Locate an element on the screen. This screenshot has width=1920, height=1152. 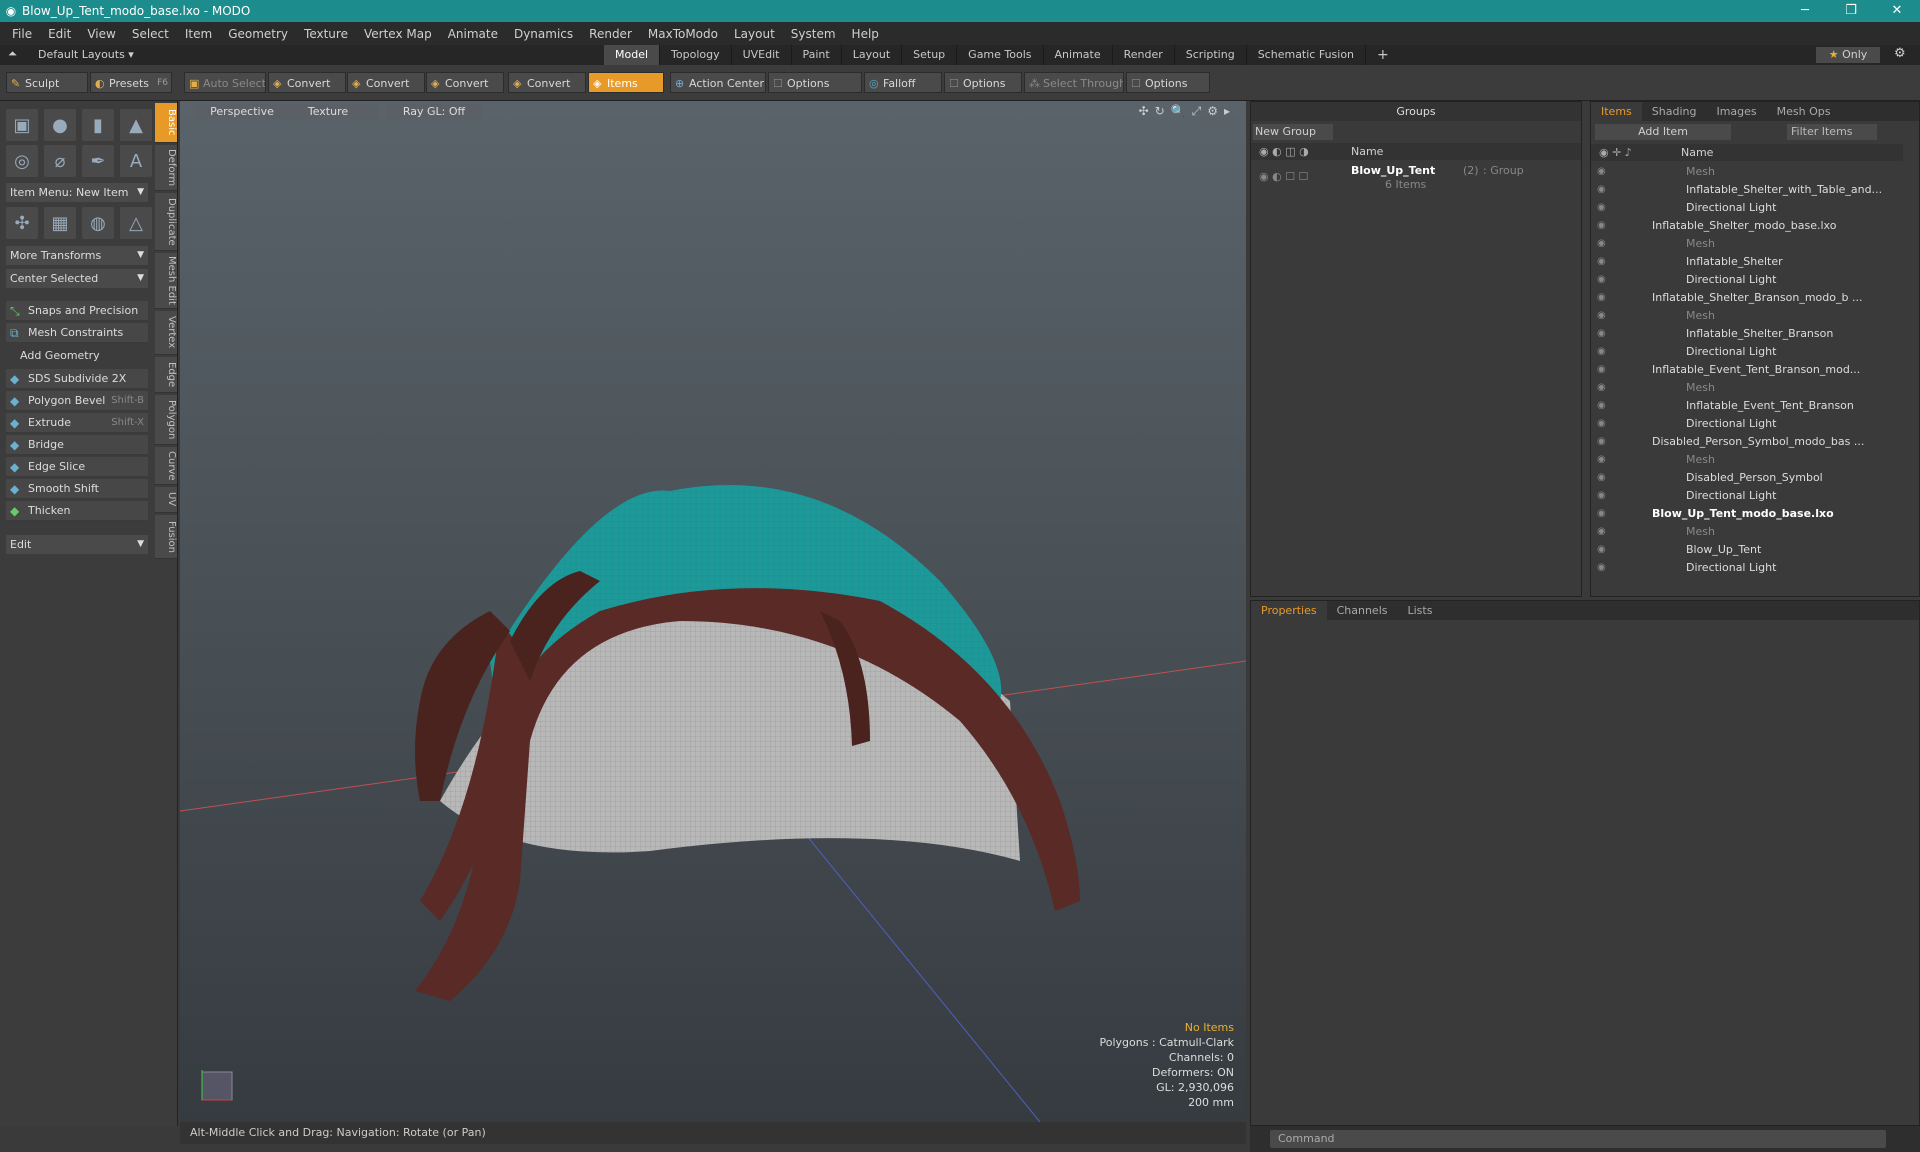
menu-system: System is located at coordinates (813, 34).